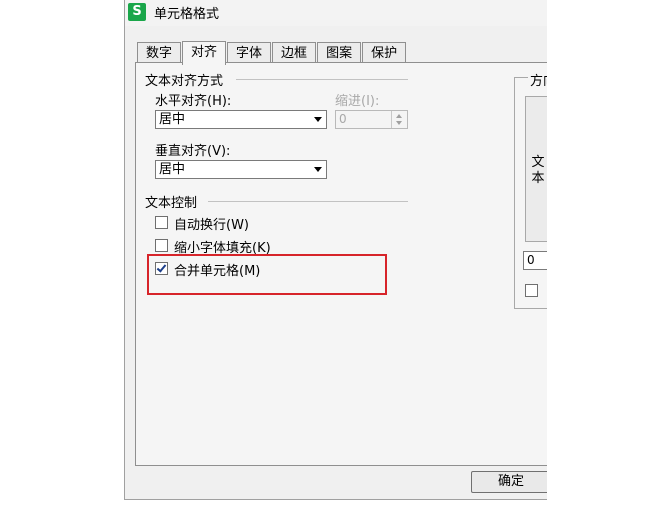 The height and width of the screenshot is (509, 671). Describe the element at coordinates (267, 274) in the screenshot. I see `merge-cells-highlight` at that location.